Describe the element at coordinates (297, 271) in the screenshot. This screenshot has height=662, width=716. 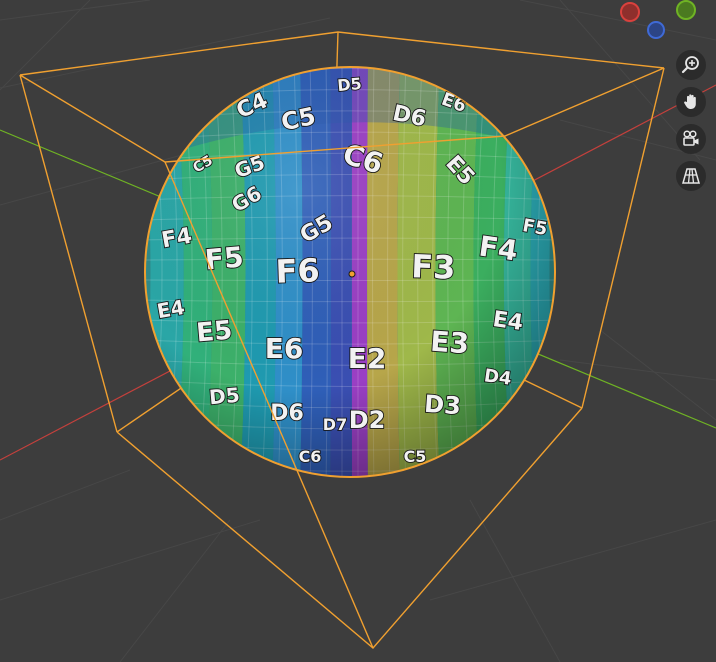
I see `uv-tile-label: F6` at that location.